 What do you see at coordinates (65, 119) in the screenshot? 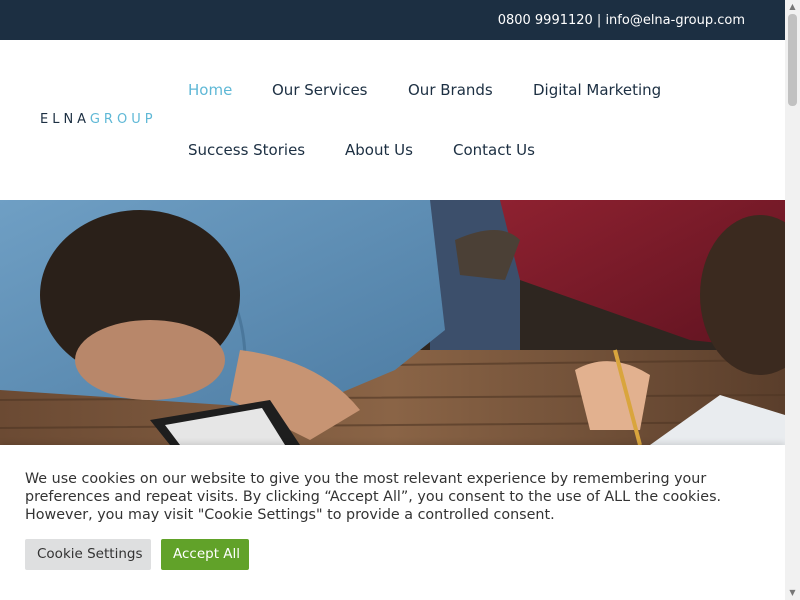
I see `logo-part-1: ELNA` at bounding box center [65, 119].